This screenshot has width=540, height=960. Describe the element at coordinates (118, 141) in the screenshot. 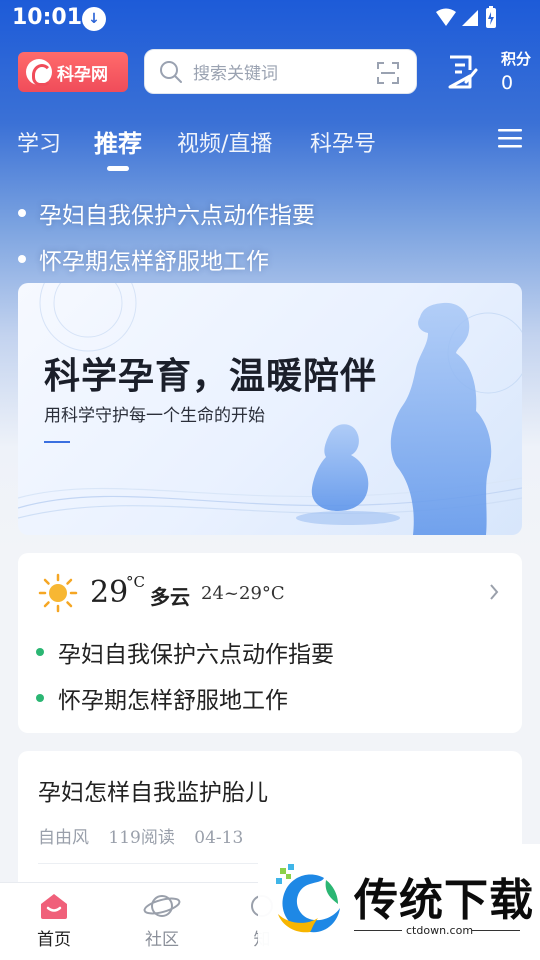

I see `tab-recommend: 推荐` at that location.